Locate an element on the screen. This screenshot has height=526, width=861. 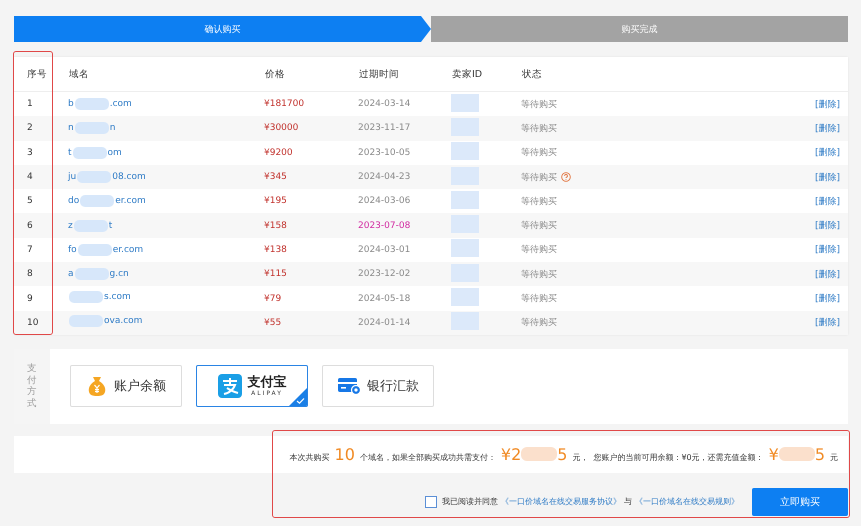
total-amount: ¥2 5 is located at coordinates (534, 454).